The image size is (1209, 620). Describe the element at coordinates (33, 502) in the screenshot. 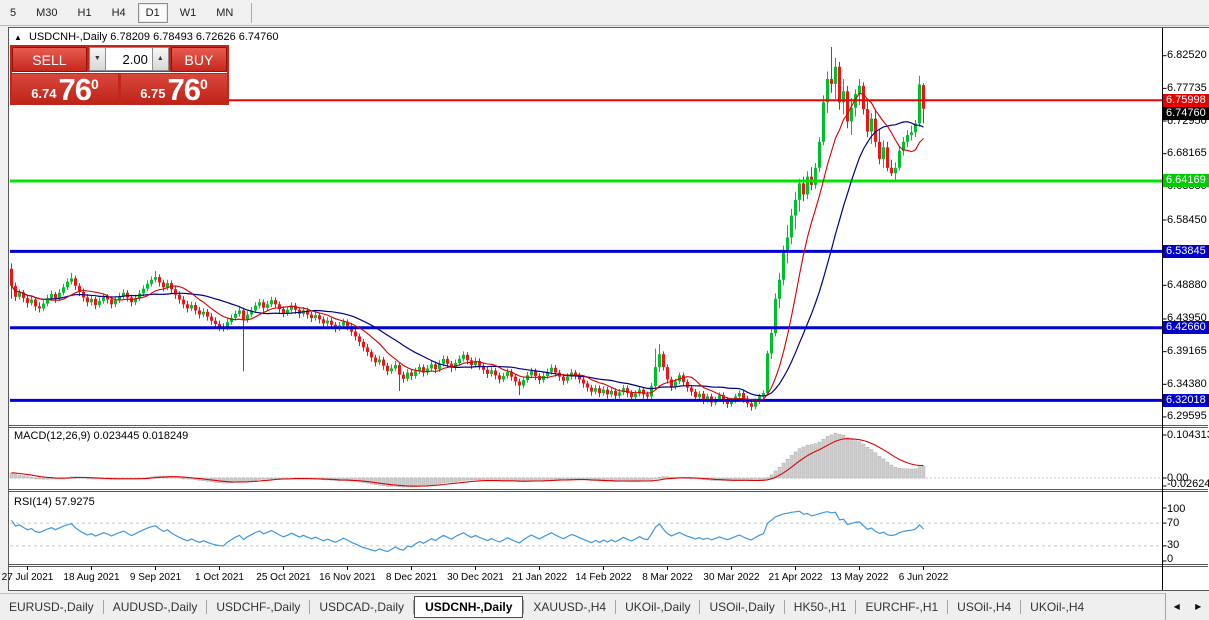

I see `rsi-name: RSI(14)` at that location.